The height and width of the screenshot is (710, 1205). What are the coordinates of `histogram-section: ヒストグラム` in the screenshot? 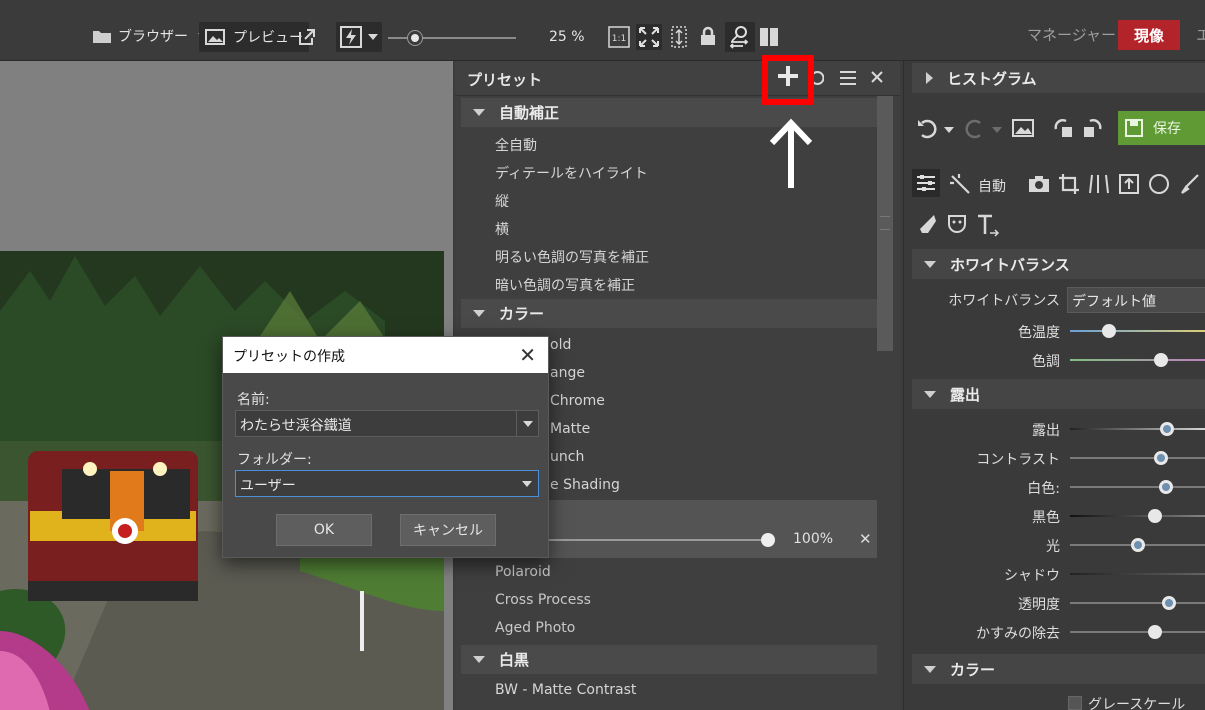 It's located at (1058, 78).